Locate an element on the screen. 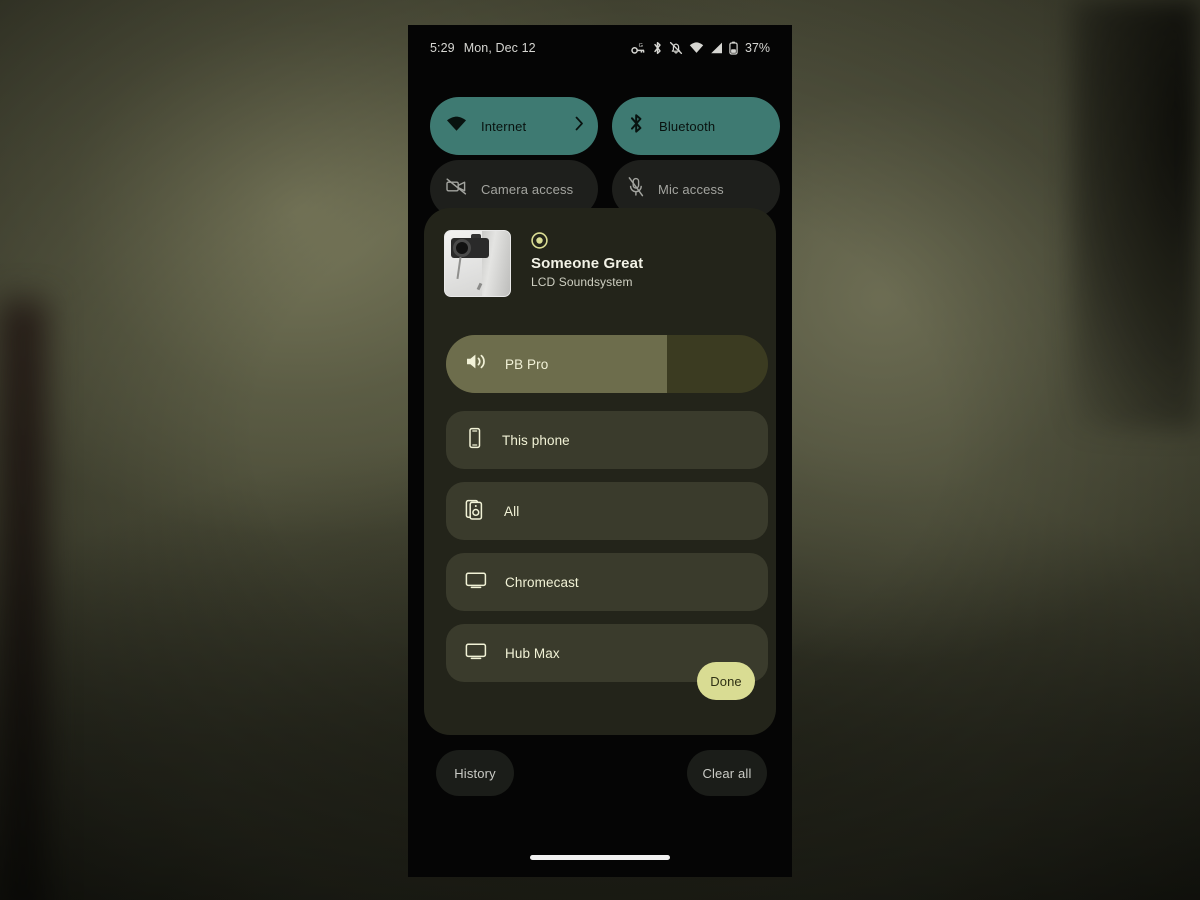 Image resolution: width=1200 pixels, height=900 pixels. media-metadata: Someone Great LCD Soundsystem is located at coordinates (587, 263).